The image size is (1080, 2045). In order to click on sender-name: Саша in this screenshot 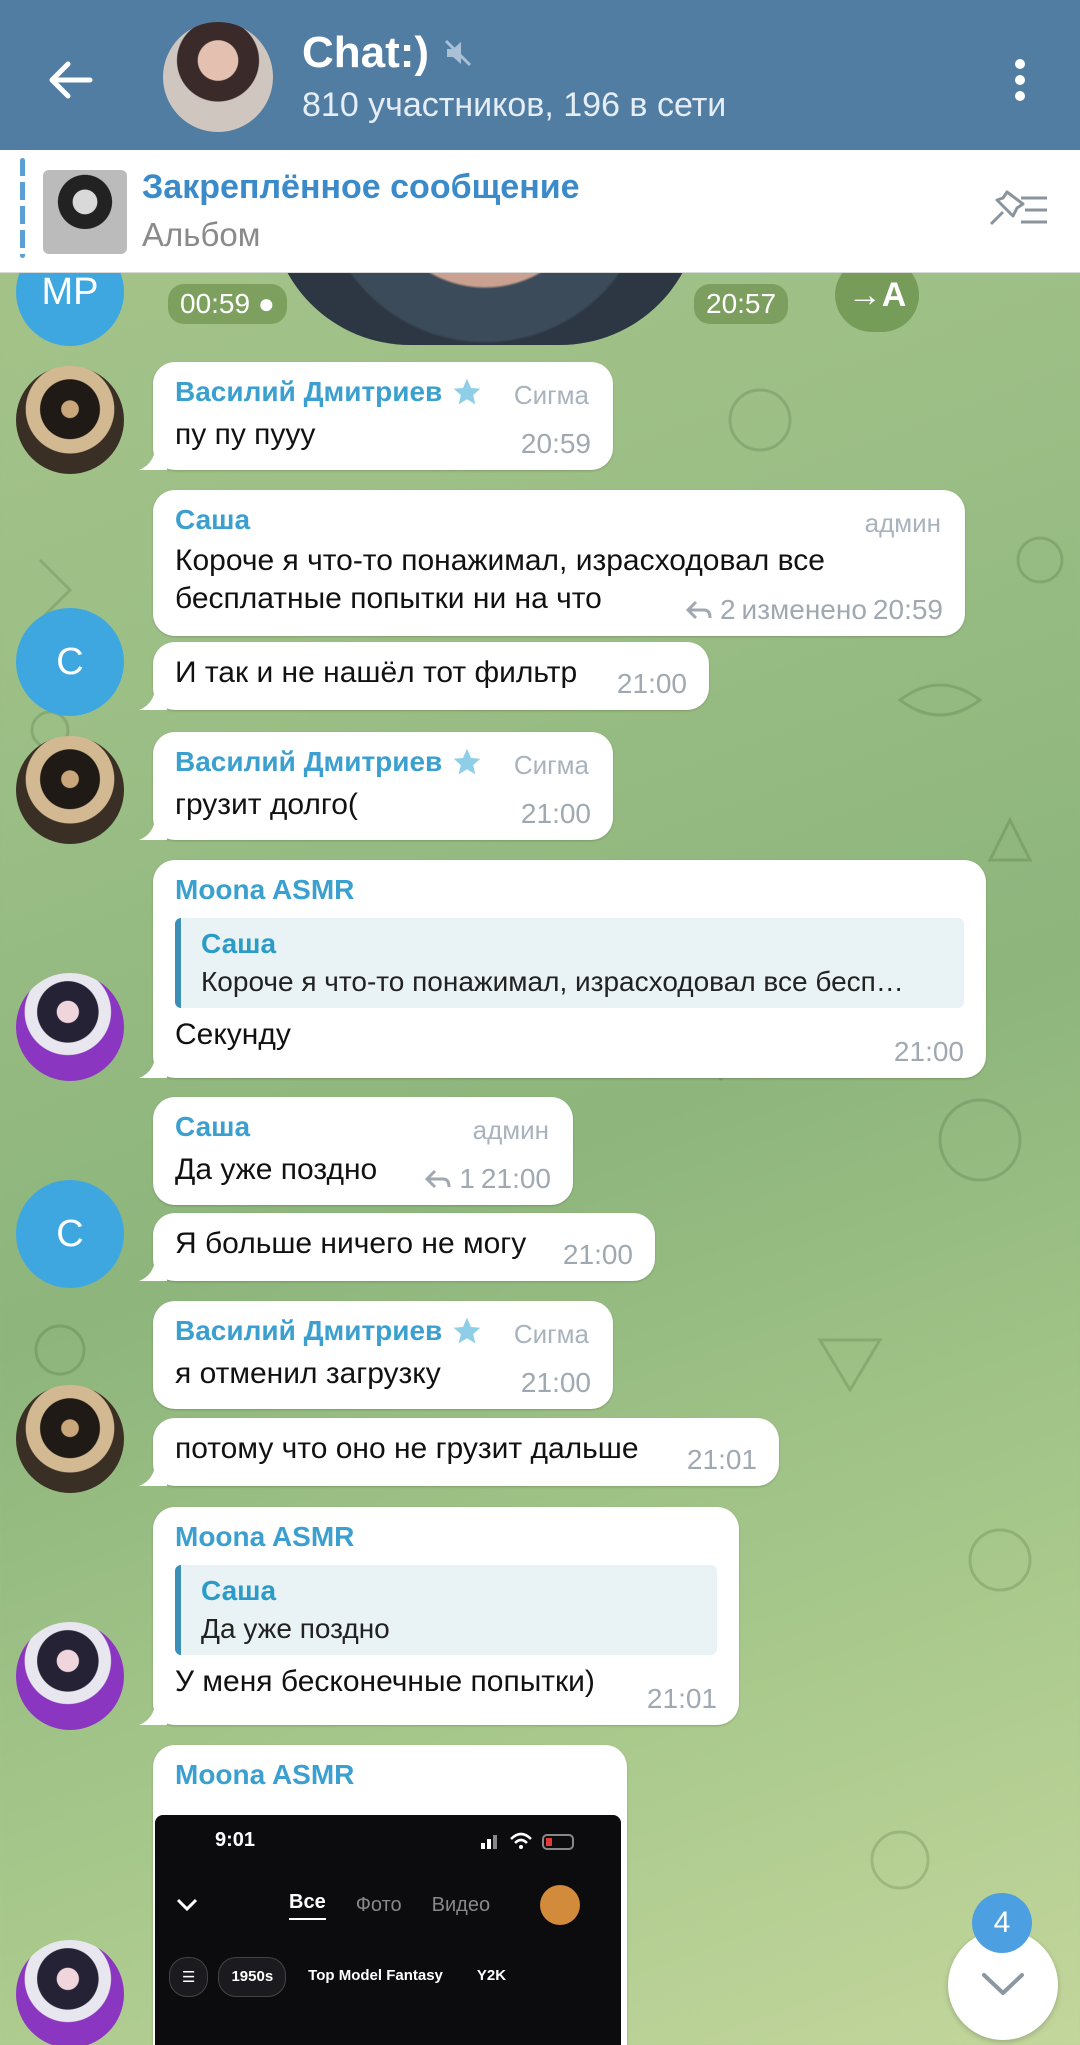, I will do `click(559, 520)`.